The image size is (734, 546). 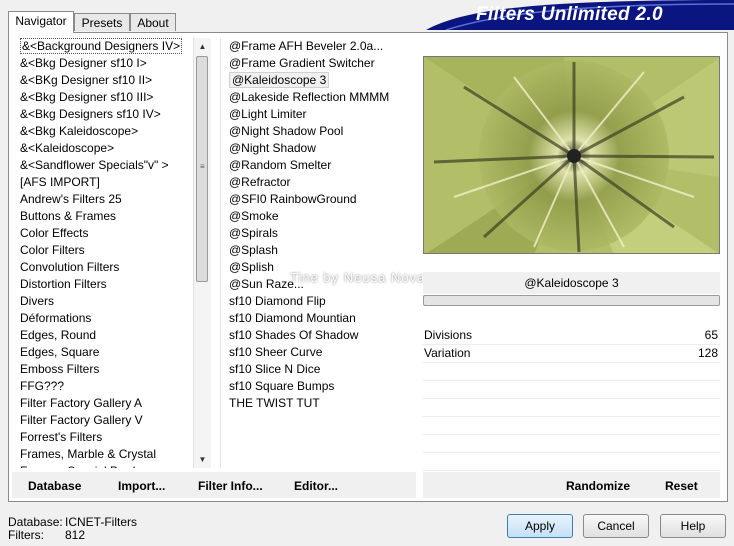 I want to click on filter-item-label: @SFI0 RainbowGround, so click(x=293, y=199).